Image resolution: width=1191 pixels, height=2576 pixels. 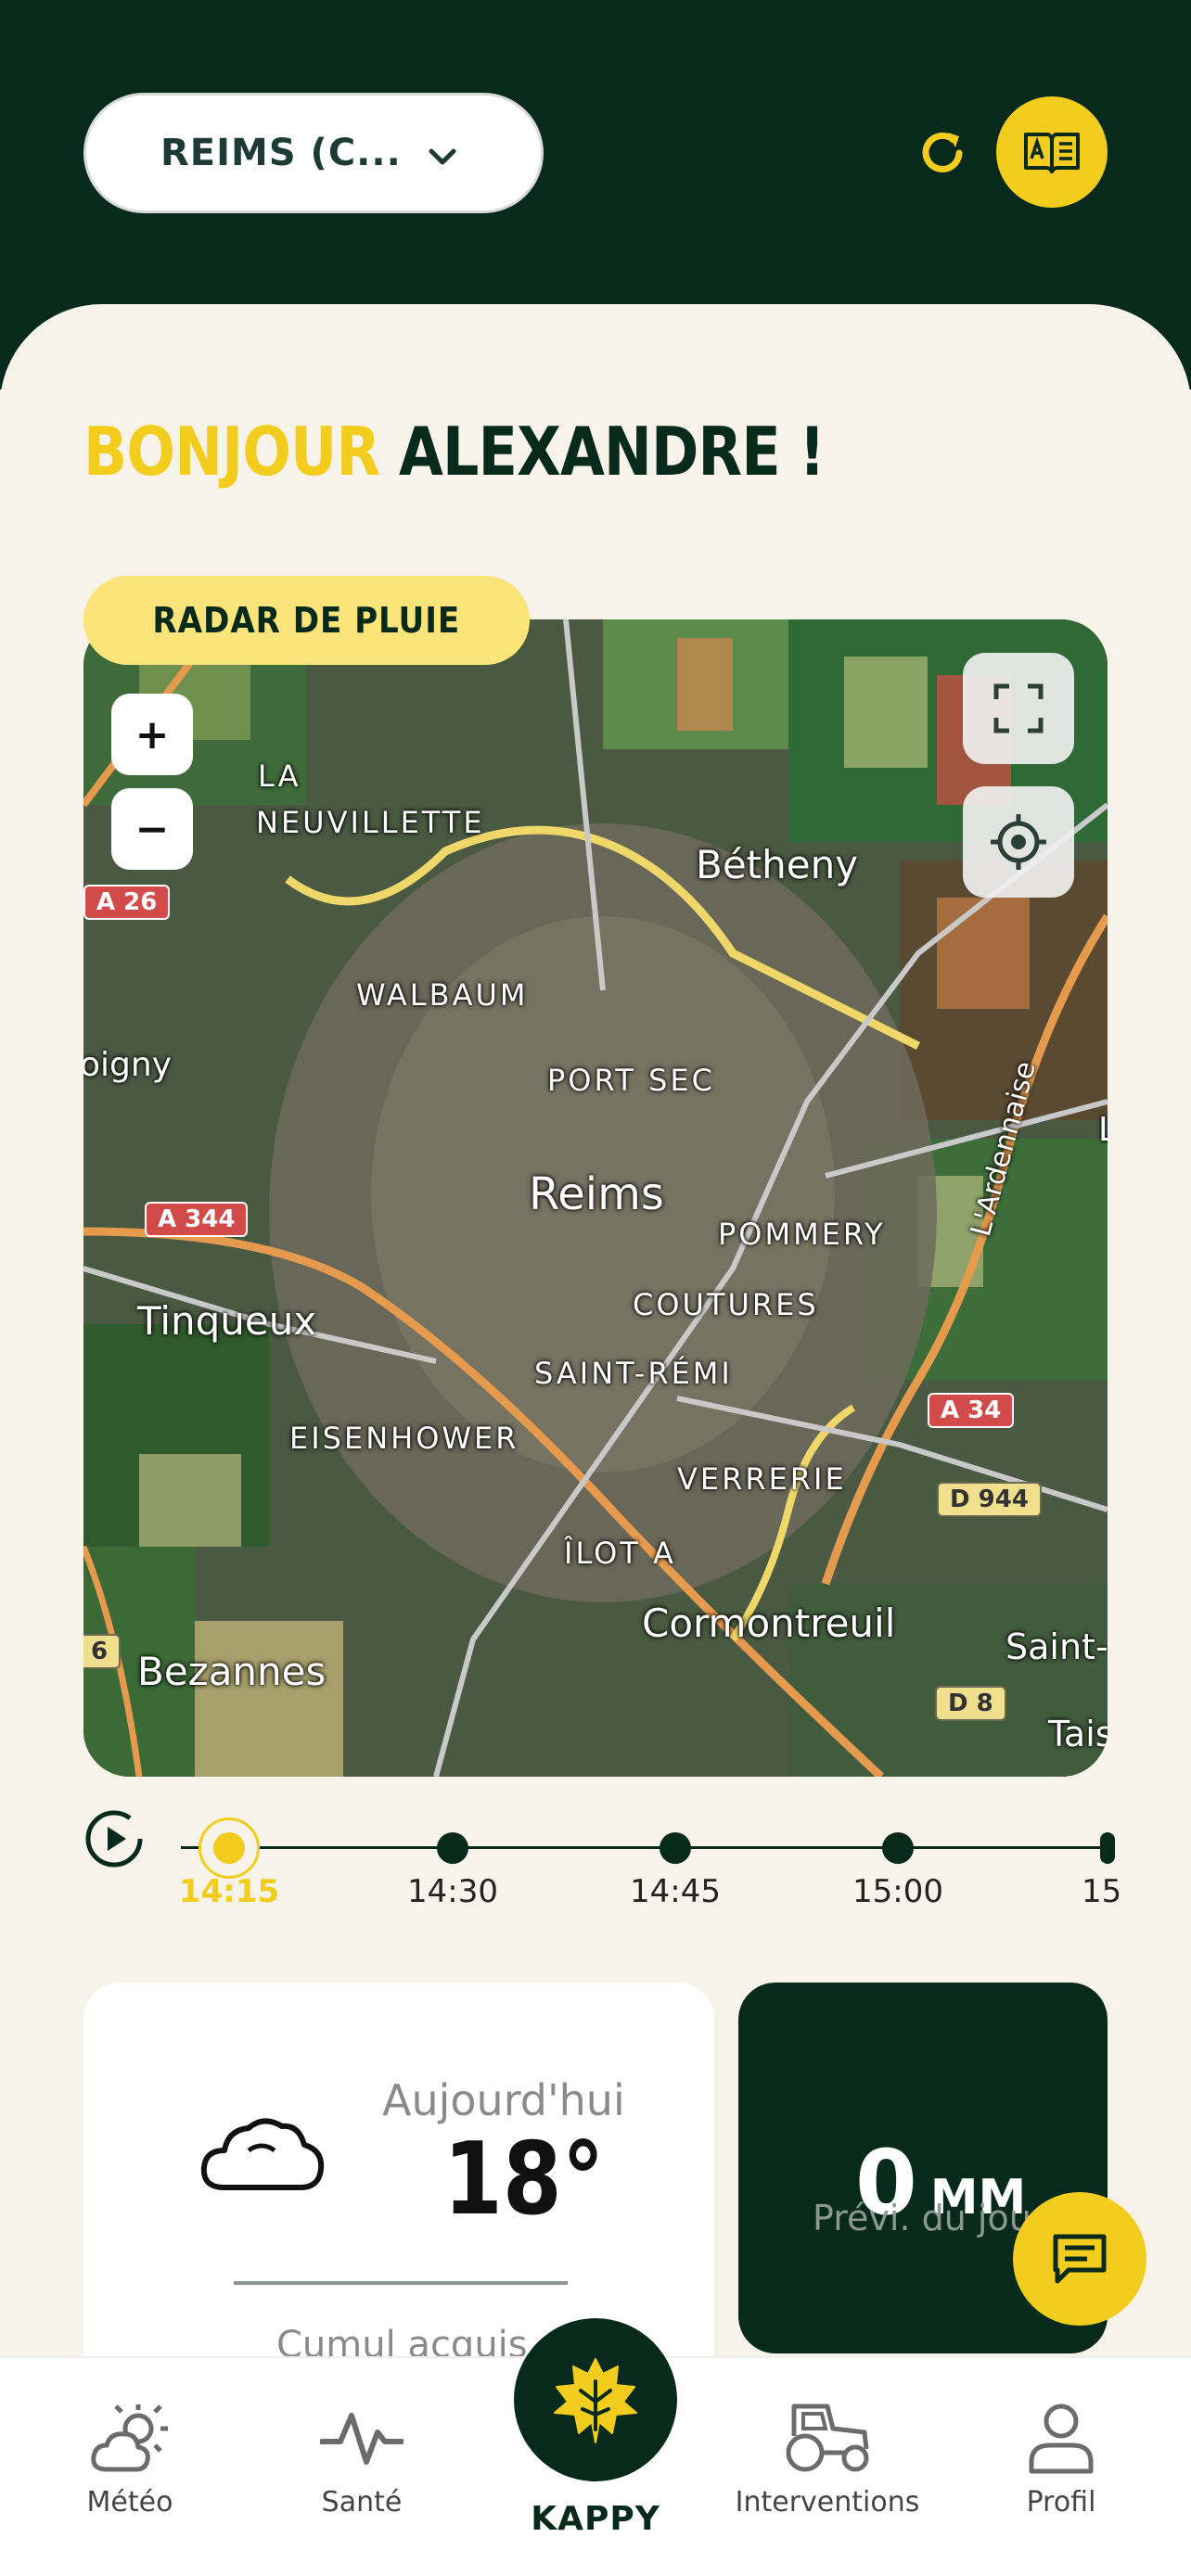 I want to click on crosshair-icon, so click(x=1018, y=842).